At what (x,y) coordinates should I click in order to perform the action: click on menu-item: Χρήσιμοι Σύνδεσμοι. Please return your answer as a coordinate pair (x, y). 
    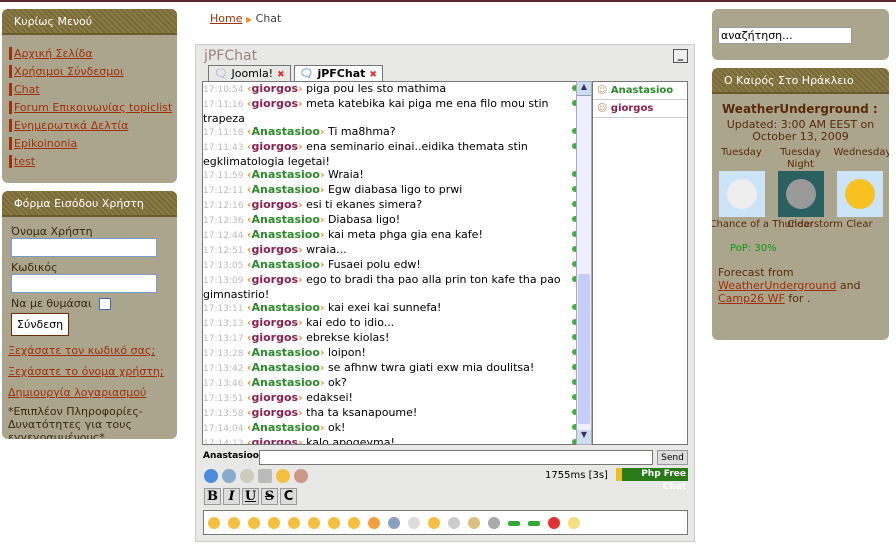
    Looking at the image, I should click on (93, 71).